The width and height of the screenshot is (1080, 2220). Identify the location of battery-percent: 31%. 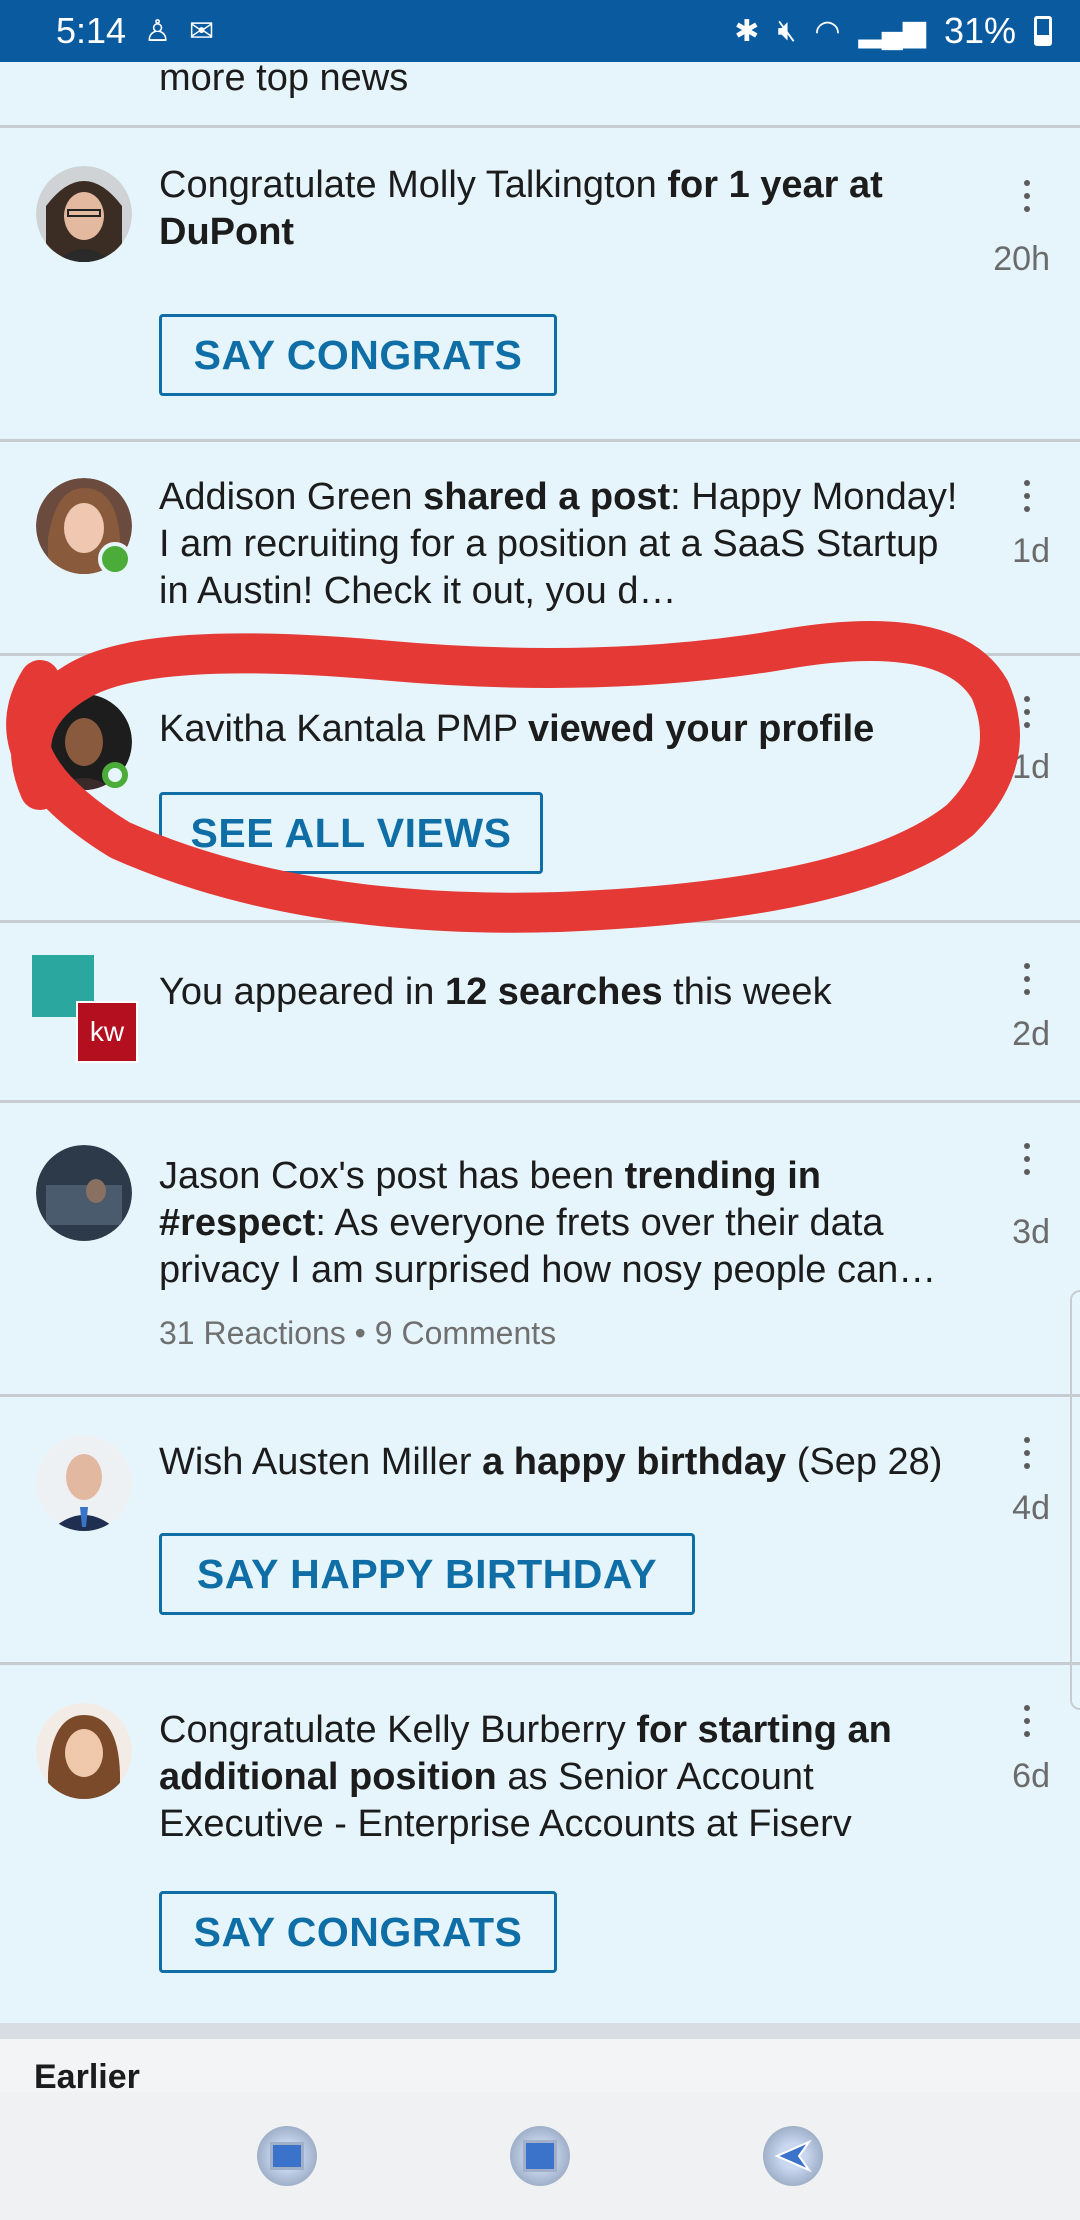
(979, 30).